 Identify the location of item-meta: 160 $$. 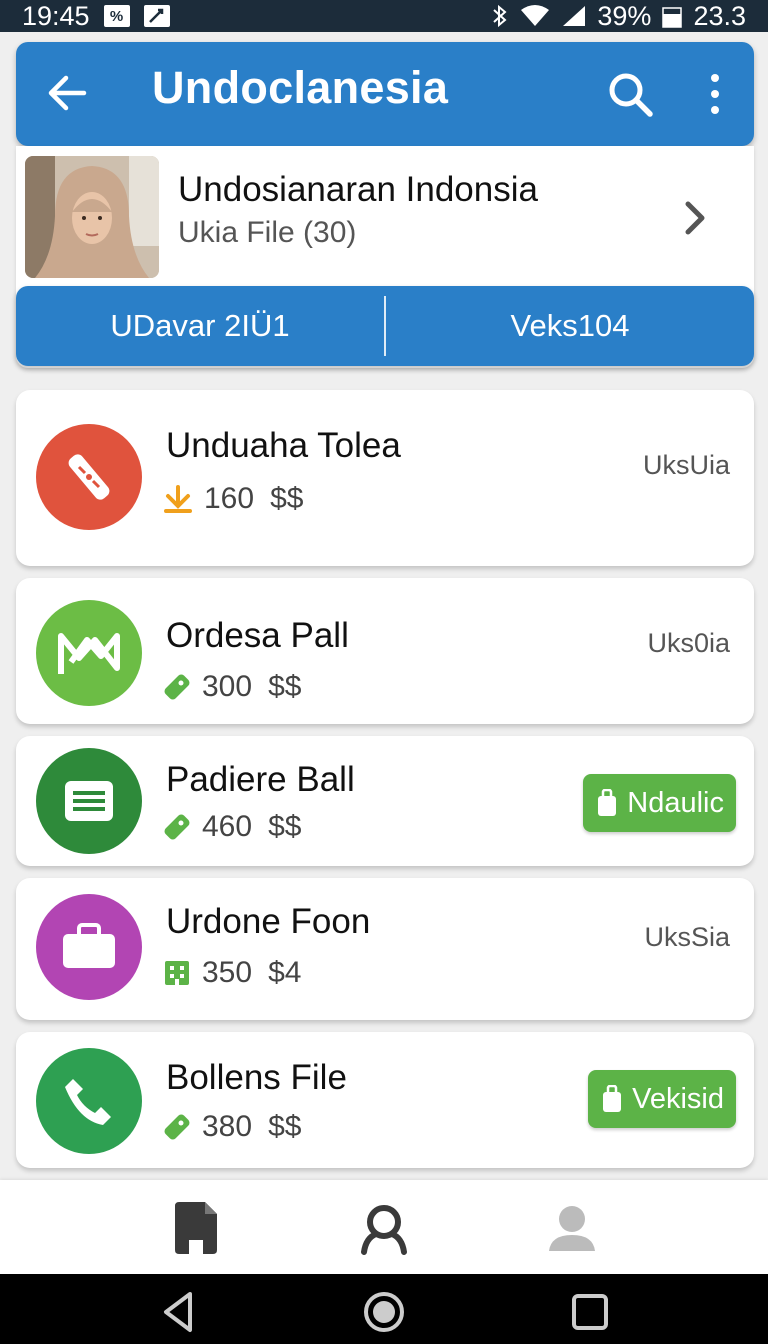
(232, 499).